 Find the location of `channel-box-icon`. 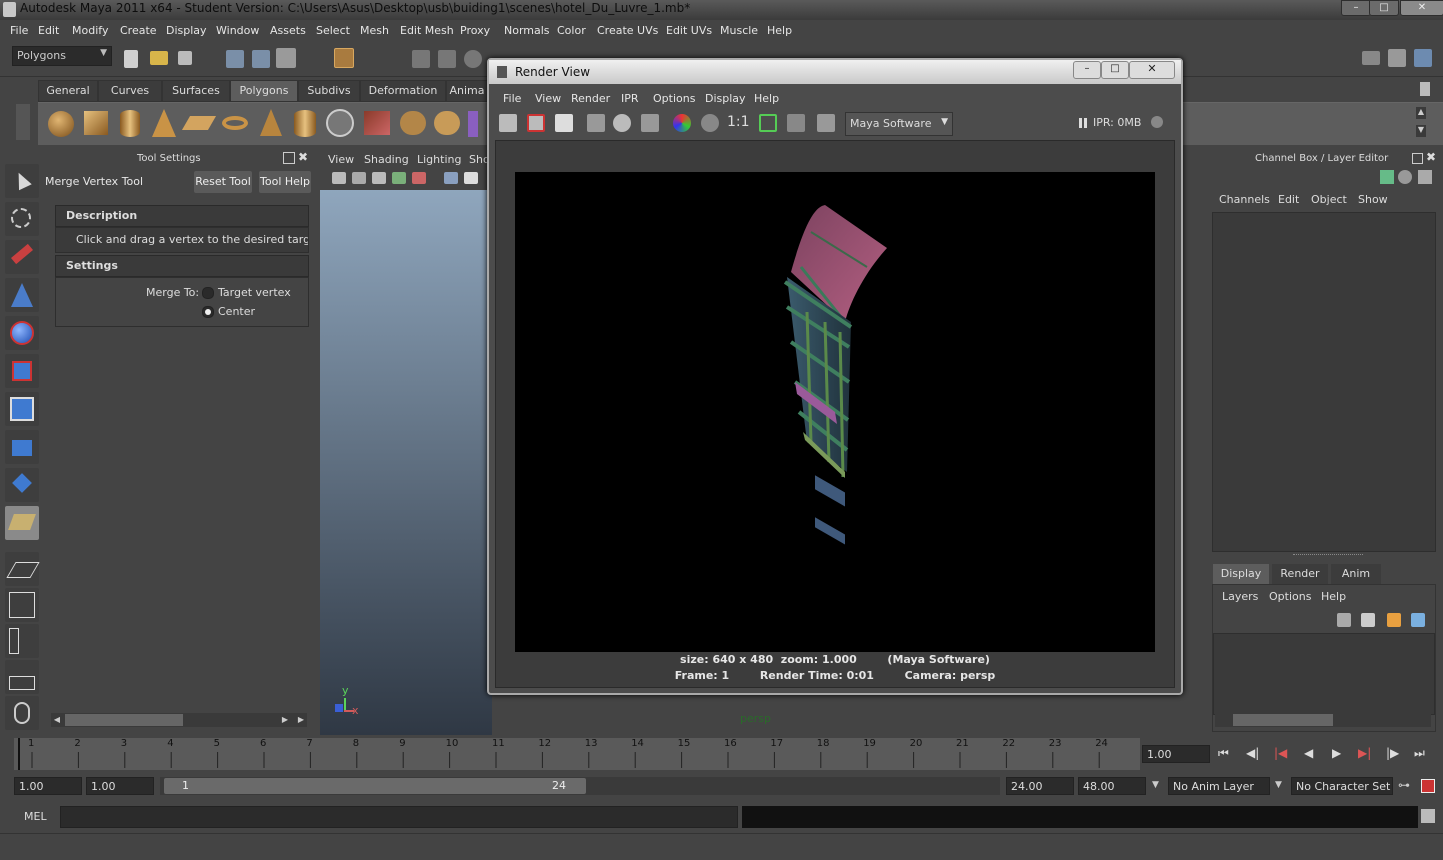

channel-box-icon is located at coordinates (1423, 58).